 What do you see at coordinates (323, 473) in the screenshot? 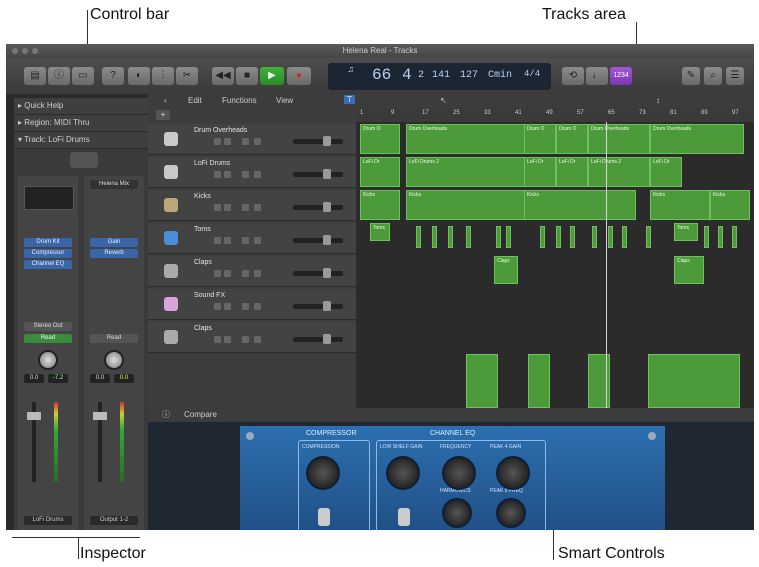
I see `compression-knob` at bounding box center [323, 473].